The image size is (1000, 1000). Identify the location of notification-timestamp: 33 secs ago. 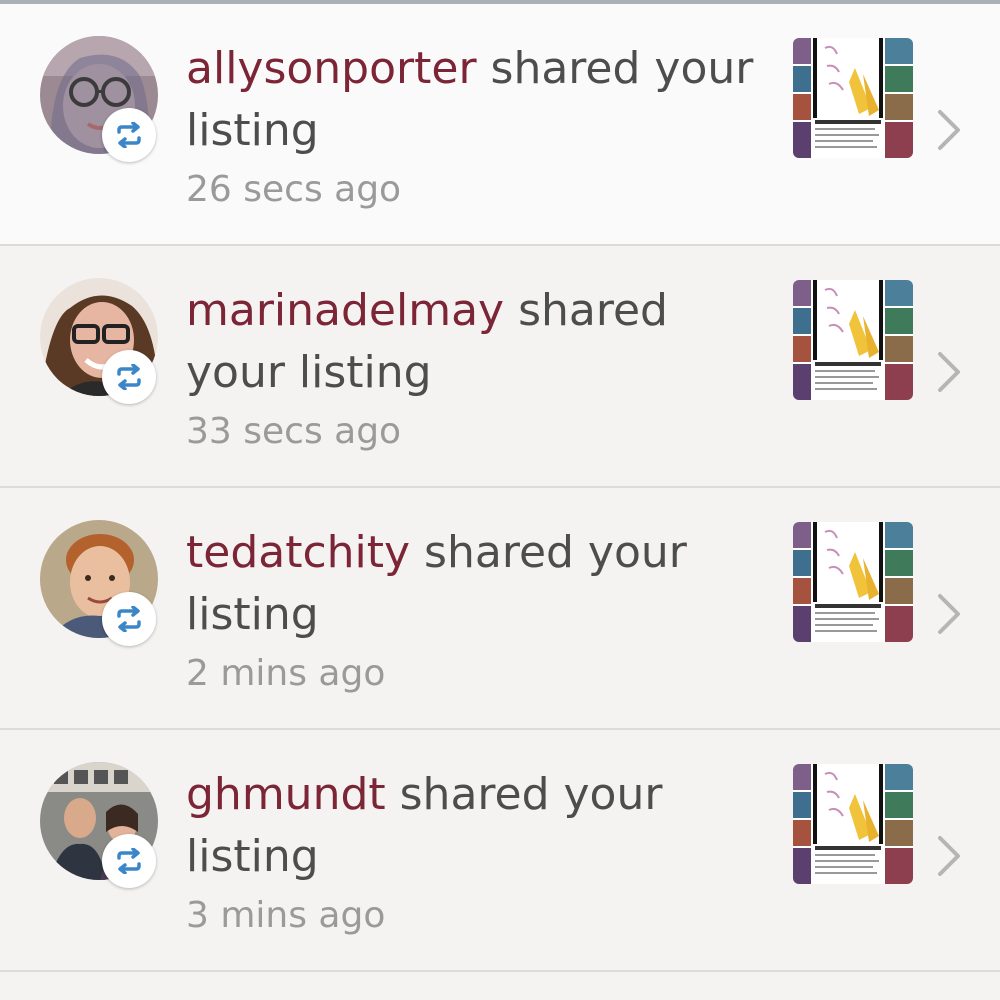
(294, 431).